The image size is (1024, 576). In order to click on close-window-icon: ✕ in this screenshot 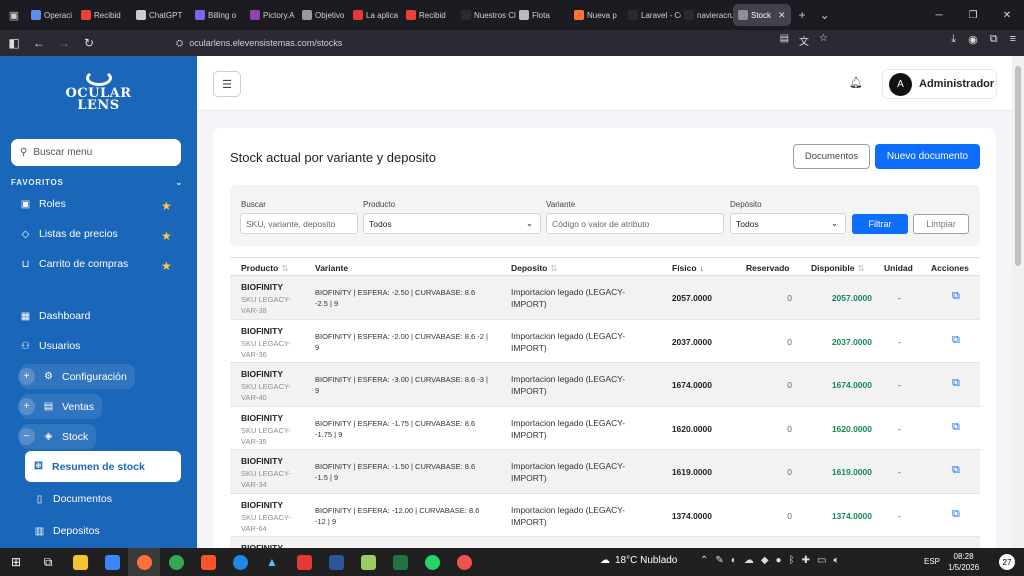, I will do `click(1007, 15)`.